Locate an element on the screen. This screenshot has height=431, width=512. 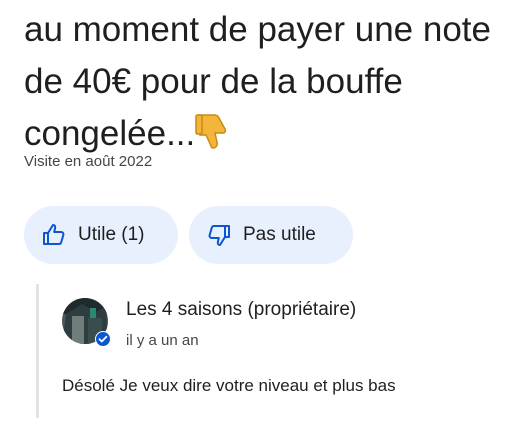
useful-label: Utile (1) is located at coordinates (111, 234).